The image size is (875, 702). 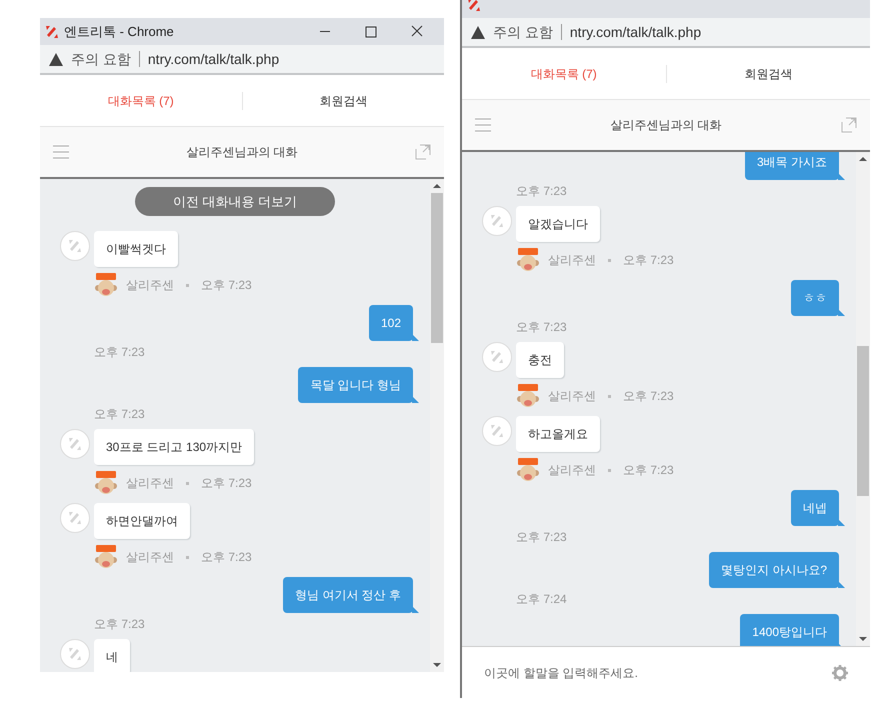 I want to click on message-time: 오후 7:24, so click(x=541, y=599).